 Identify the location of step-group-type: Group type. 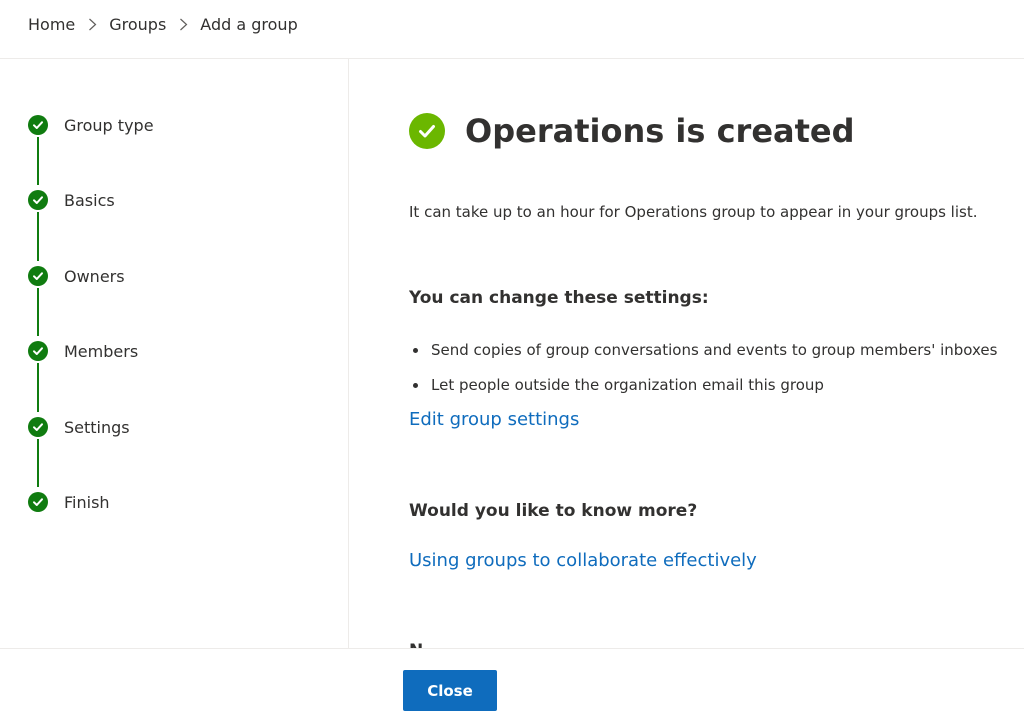
(91, 125).